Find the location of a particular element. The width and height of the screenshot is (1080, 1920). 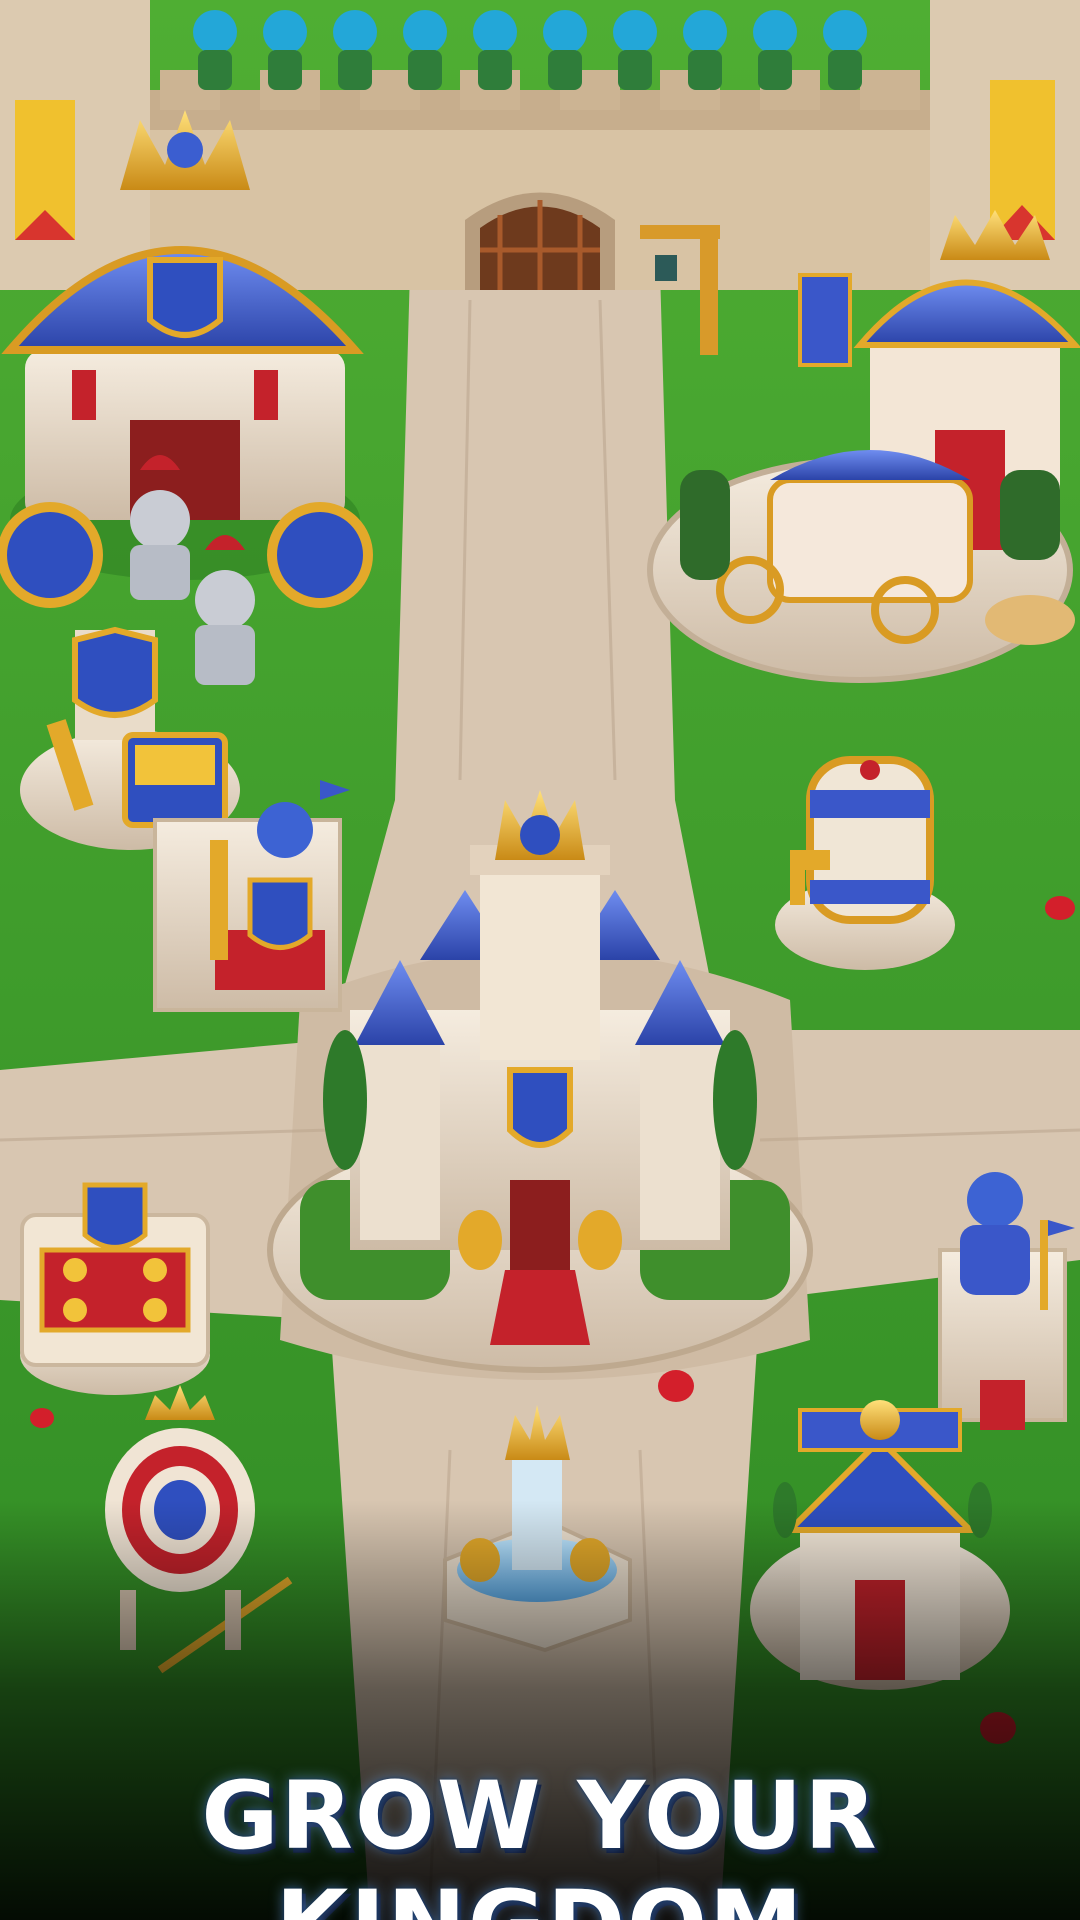

promo-headline: GROW YOUR KINGDOM is located at coordinates (540, 1841).